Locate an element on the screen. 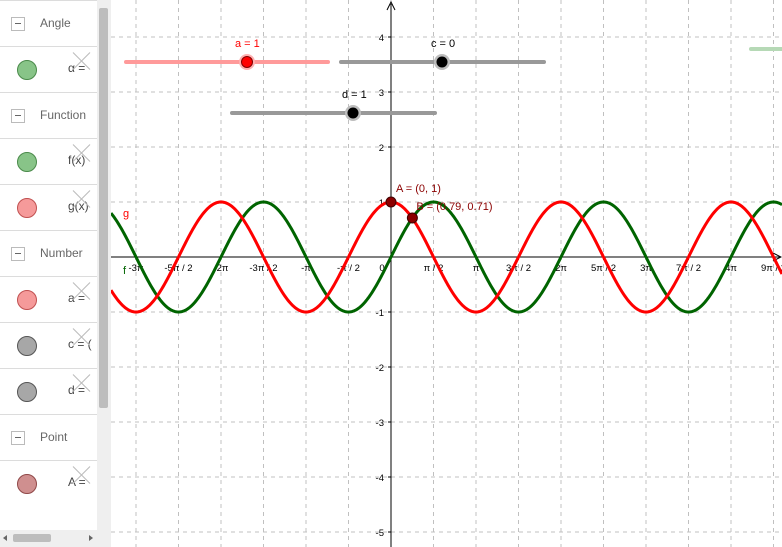  y-tick-label: -5 is located at coordinates (380, 533).